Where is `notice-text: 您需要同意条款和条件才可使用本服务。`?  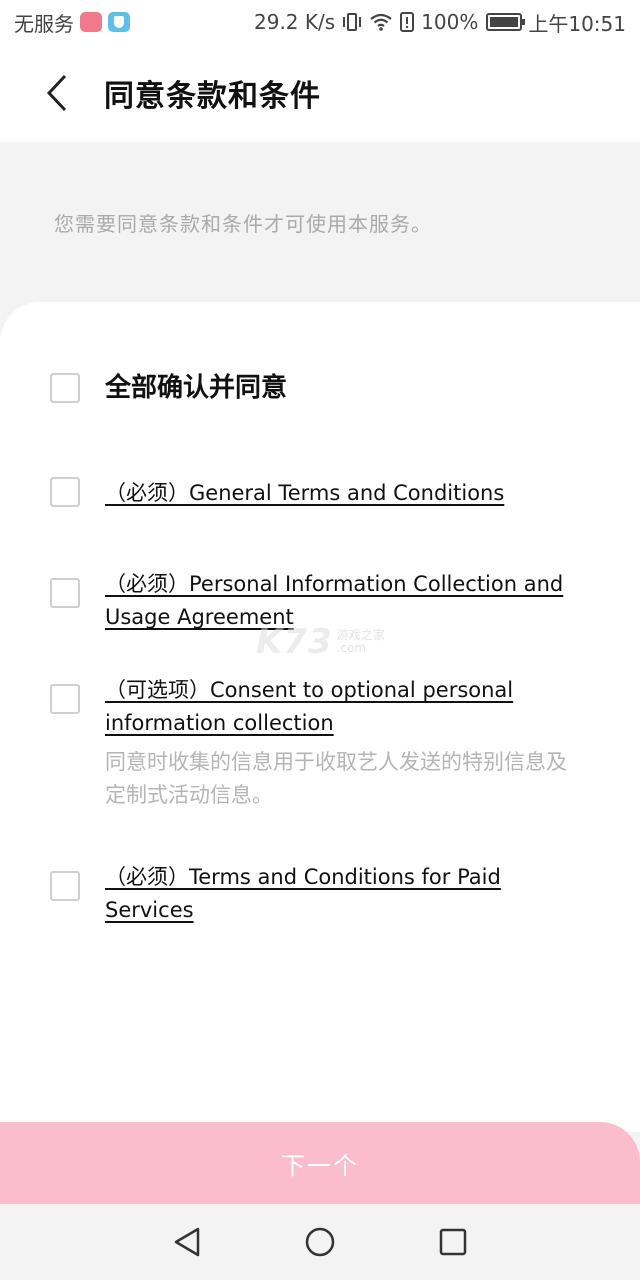 notice-text: 您需要同意条款和条件才可使用本服务。 is located at coordinates (243, 224).